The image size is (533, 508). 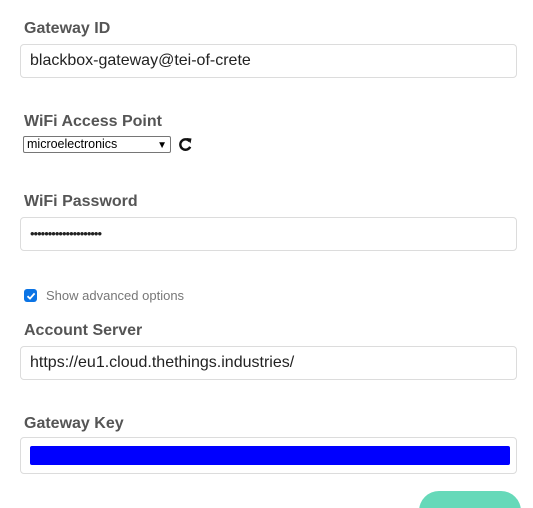 What do you see at coordinates (74, 423) in the screenshot?
I see `gateway-key-label: Gateway Key` at bounding box center [74, 423].